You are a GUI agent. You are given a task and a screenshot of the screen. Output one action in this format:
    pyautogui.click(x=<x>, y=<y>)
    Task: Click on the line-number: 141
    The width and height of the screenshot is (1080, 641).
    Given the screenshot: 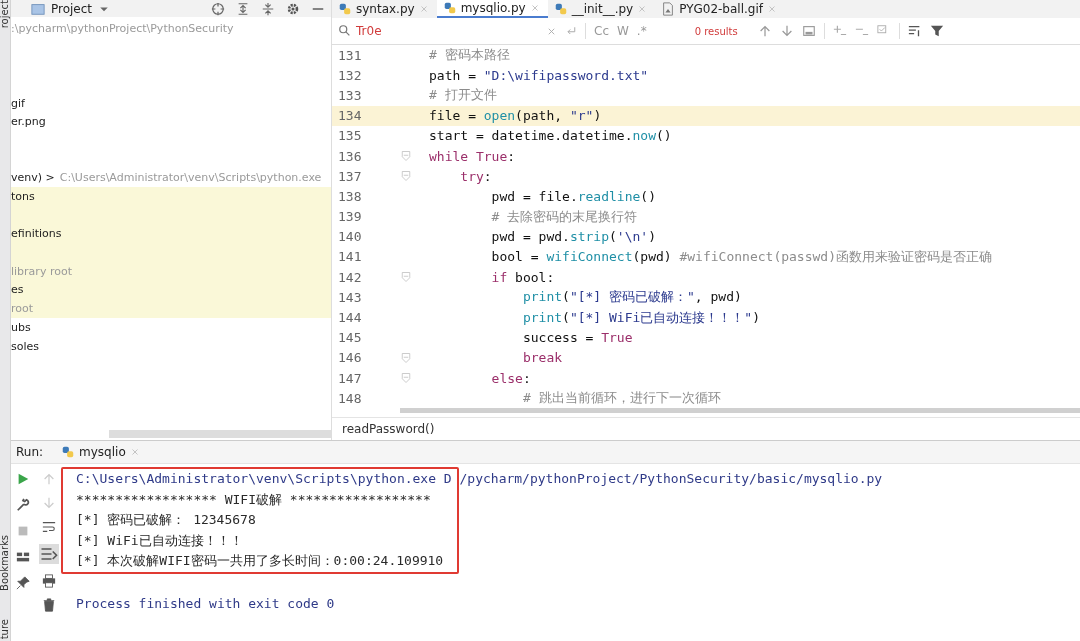 What is the action you would take?
    pyautogui.click(x=350, y=257)
    